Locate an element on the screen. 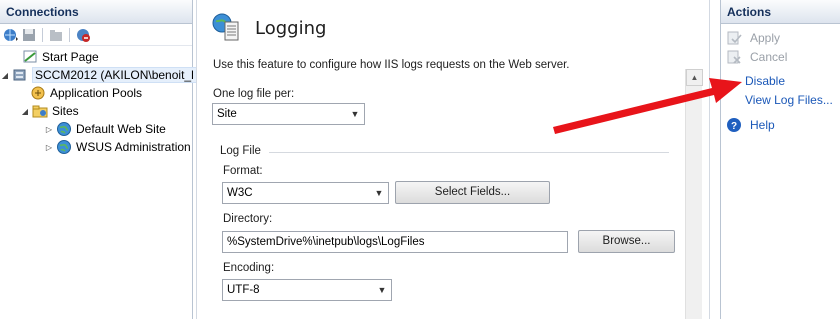  encoding-value: UTF-8 is located at coordinates (243, 290).